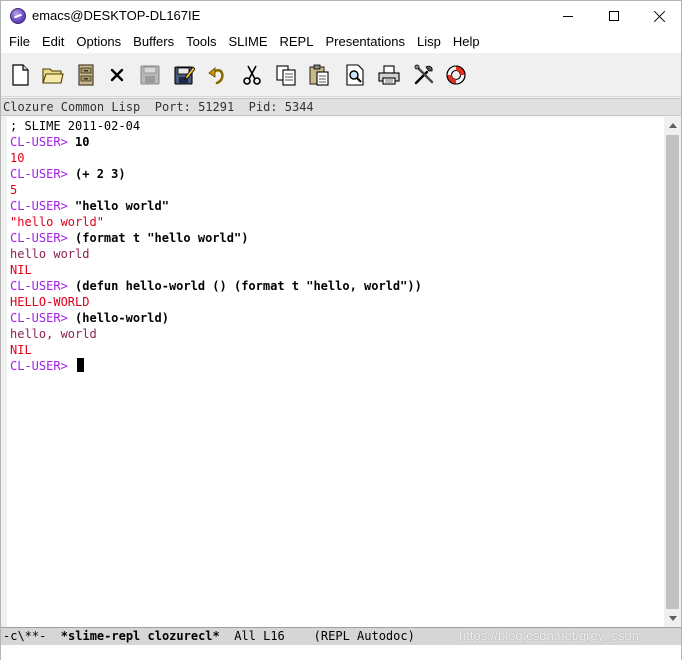 This screenshot has height=660, width=682. I want to click on new-file-button, so click(20, 75).